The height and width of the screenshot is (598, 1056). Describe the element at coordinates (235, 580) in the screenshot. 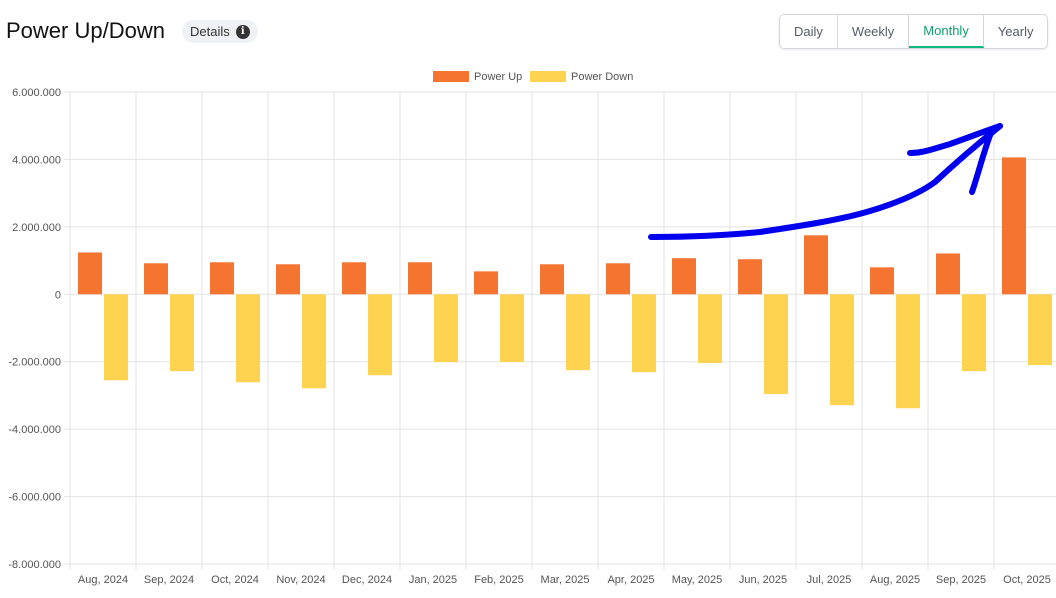

I see `x-tick-label: Oct, 2024` at that location.